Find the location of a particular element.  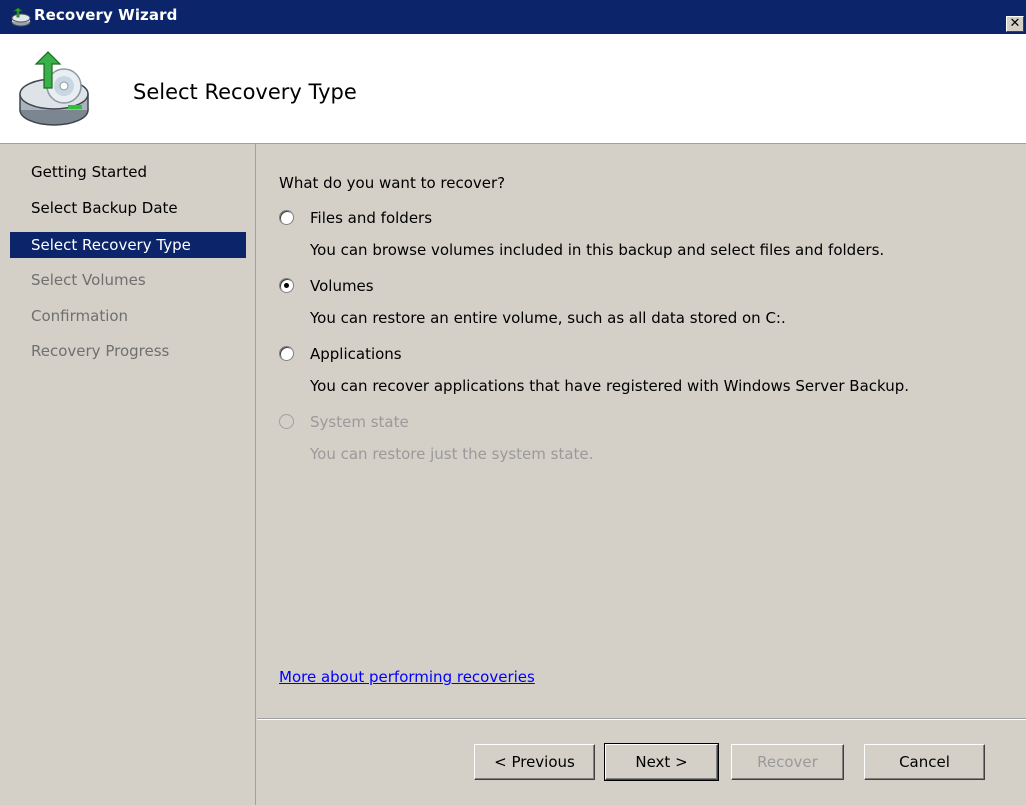

nav-step-recovery-progress: Recovery Progress is located at coordinates (100, 351).